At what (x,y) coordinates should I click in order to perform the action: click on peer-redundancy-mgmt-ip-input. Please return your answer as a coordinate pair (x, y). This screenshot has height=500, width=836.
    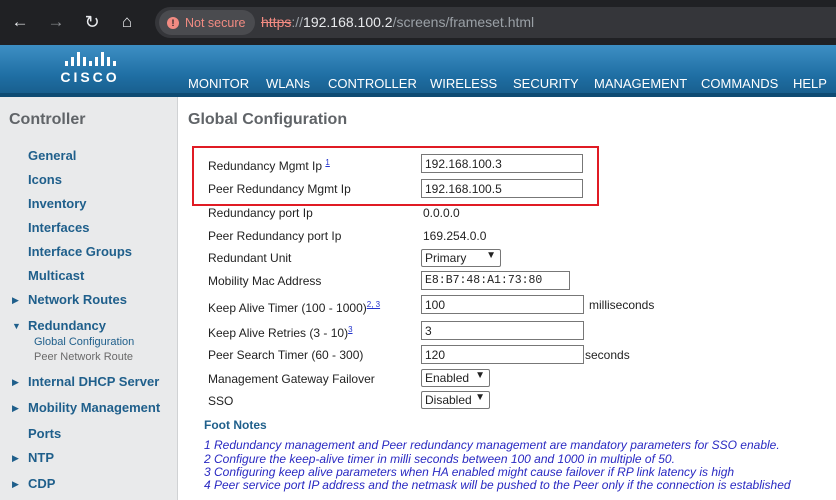
    Looking at the image, I should click on (502, 188).